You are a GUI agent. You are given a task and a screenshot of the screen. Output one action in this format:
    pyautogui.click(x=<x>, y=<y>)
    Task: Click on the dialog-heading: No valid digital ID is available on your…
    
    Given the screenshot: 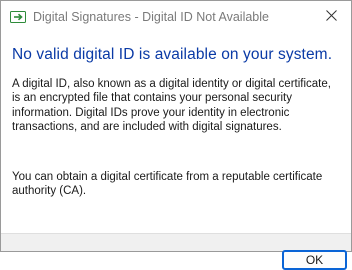 What is the action you would take?
    pyautogui.click(x=172, y=54)
    